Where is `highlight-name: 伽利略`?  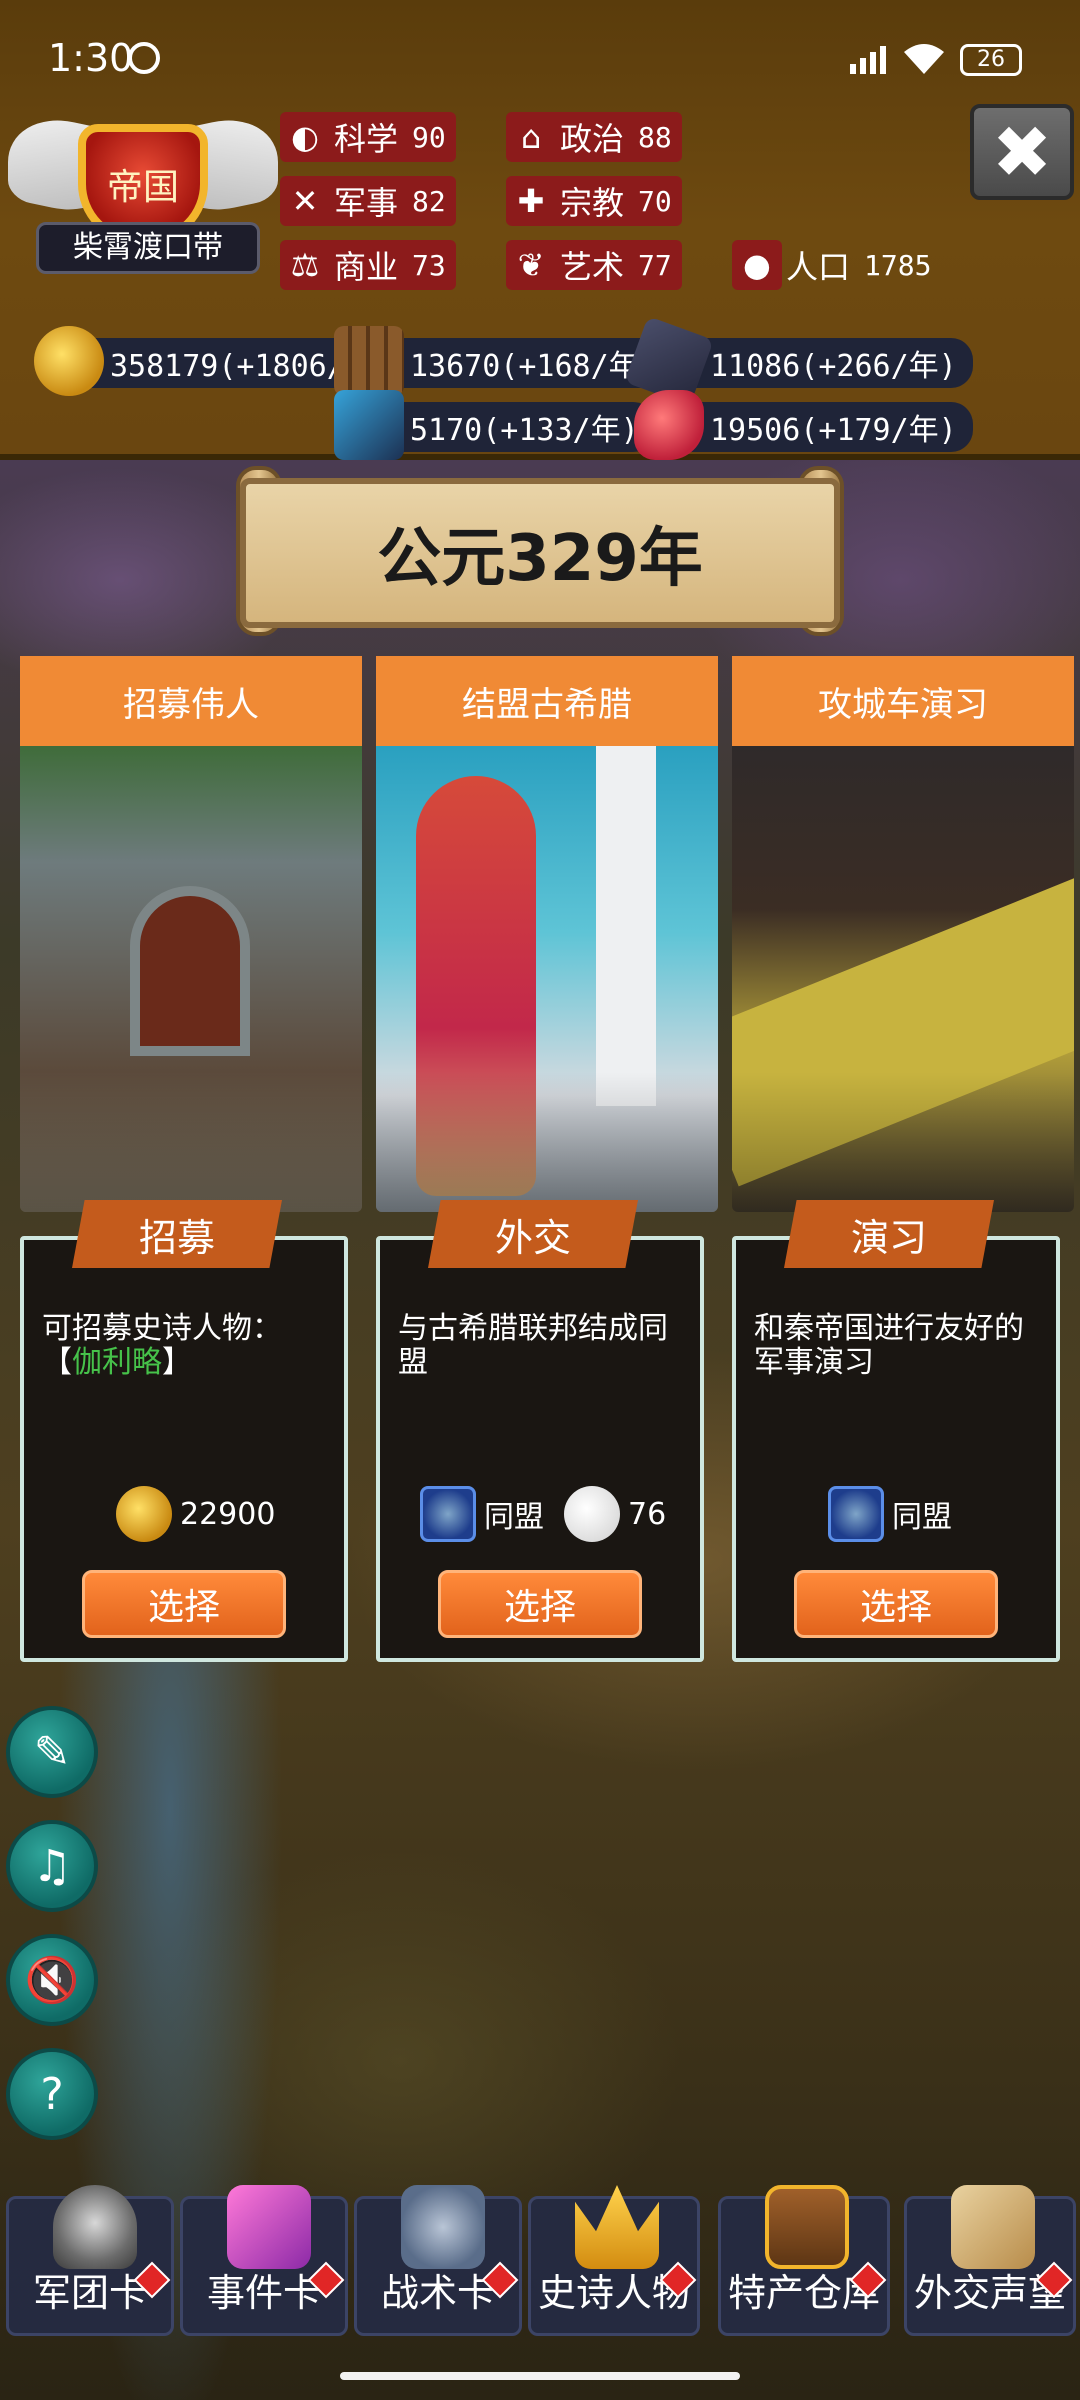 highlight-name: 伽利略 is located at coordinates (117, 1362).